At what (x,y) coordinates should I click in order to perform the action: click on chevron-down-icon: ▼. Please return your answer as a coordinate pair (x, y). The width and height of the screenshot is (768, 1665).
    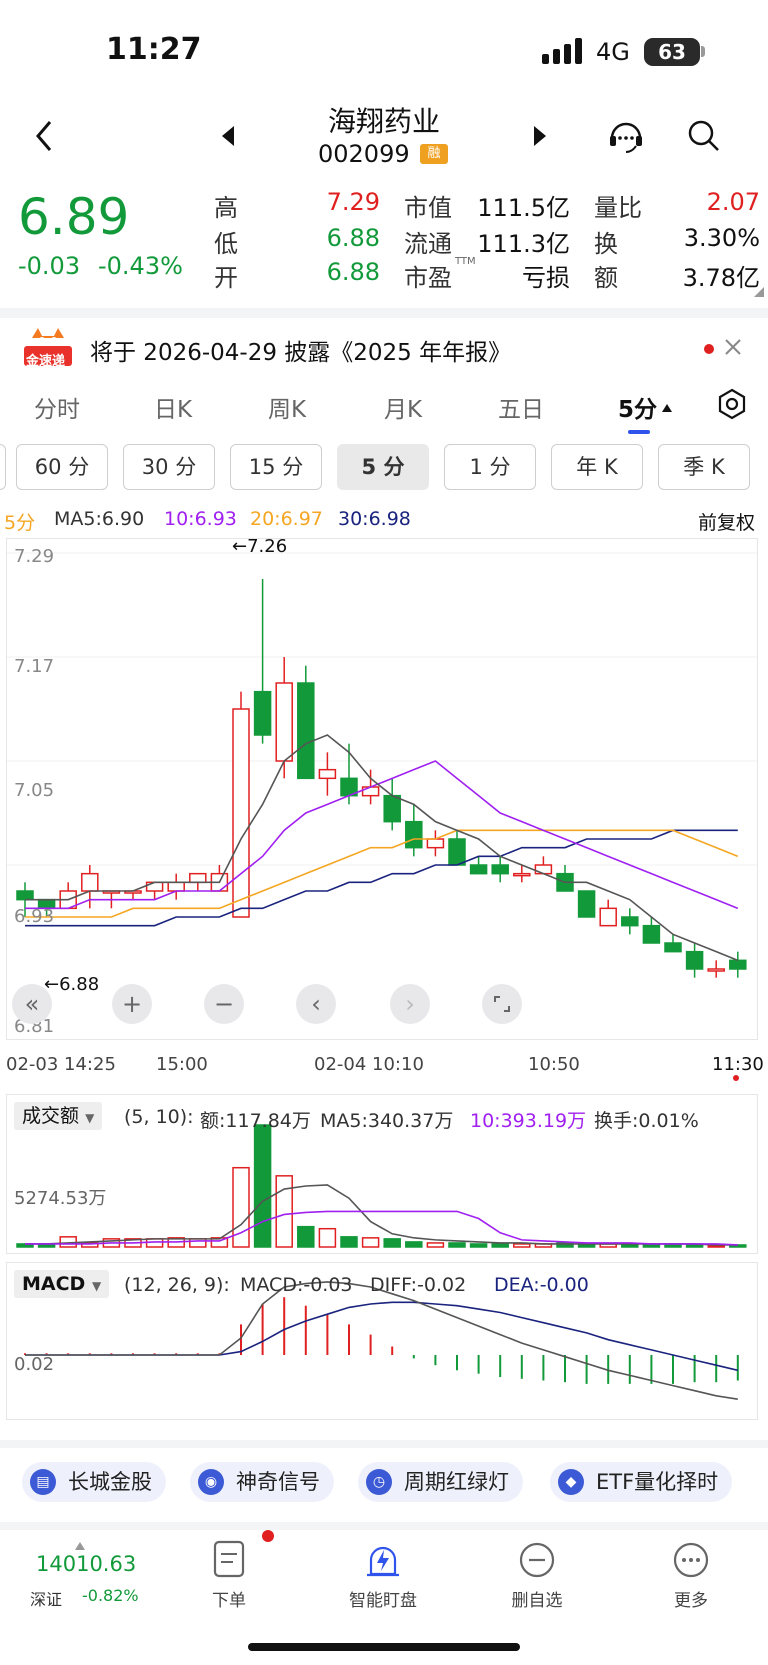
    Looking at the image, I should click on (90, 1118).